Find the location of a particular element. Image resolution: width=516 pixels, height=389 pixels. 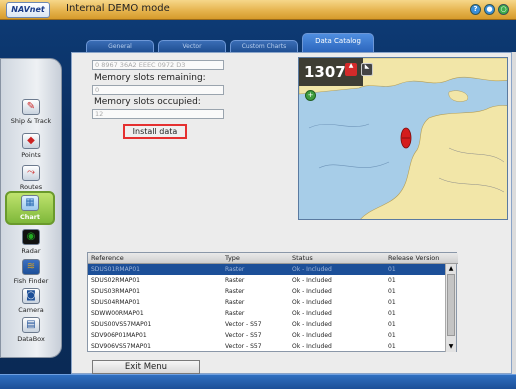

cell-reference: SDUS00VS57MAP01 is located at coordinates (121, 324).